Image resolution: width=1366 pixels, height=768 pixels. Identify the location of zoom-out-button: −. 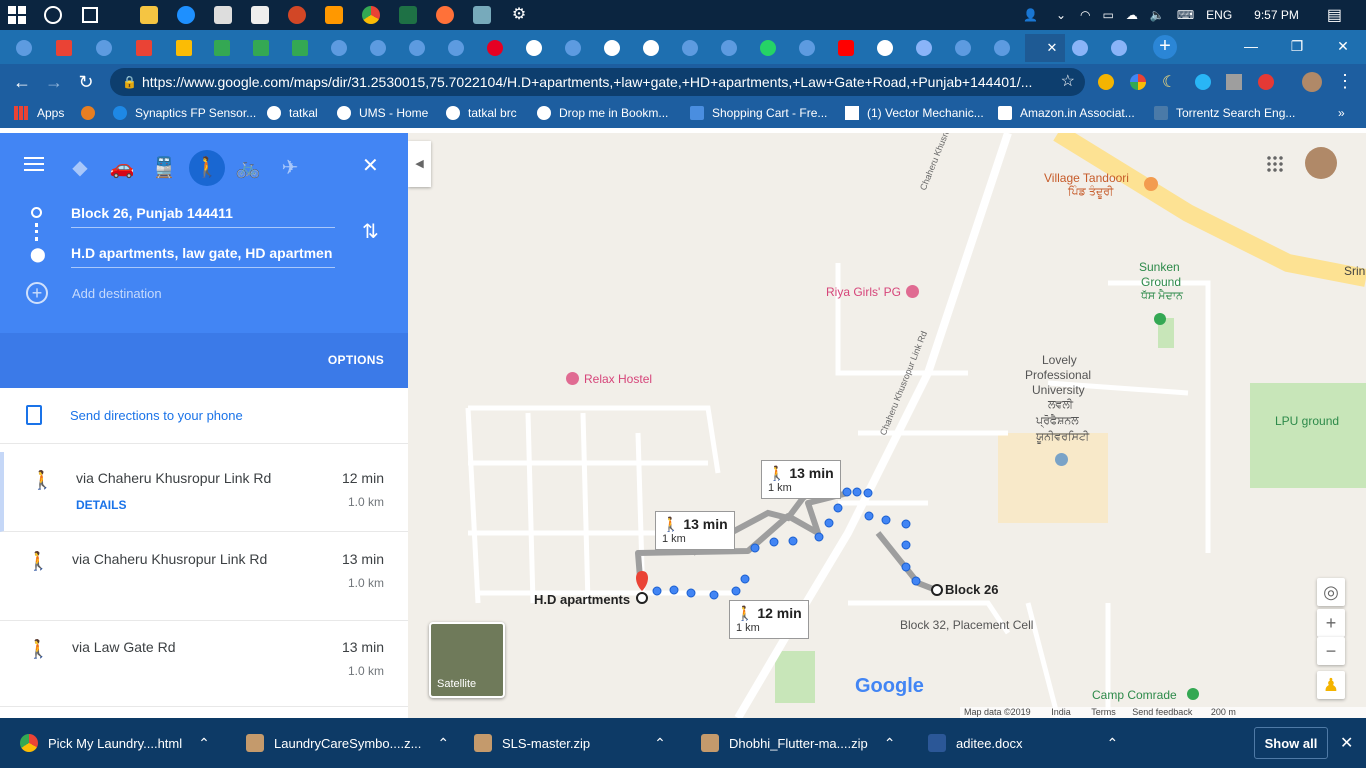
(1331, 651).